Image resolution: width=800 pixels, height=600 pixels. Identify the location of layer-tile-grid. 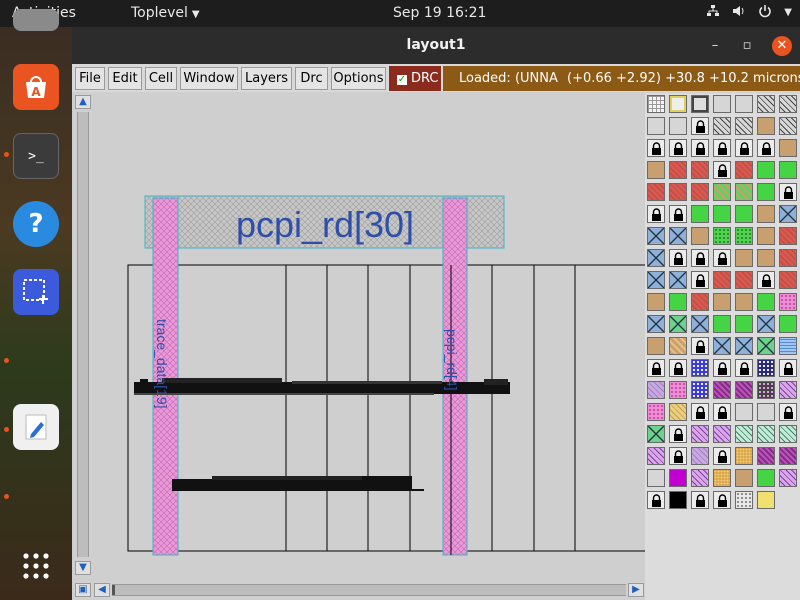
(656, 104).